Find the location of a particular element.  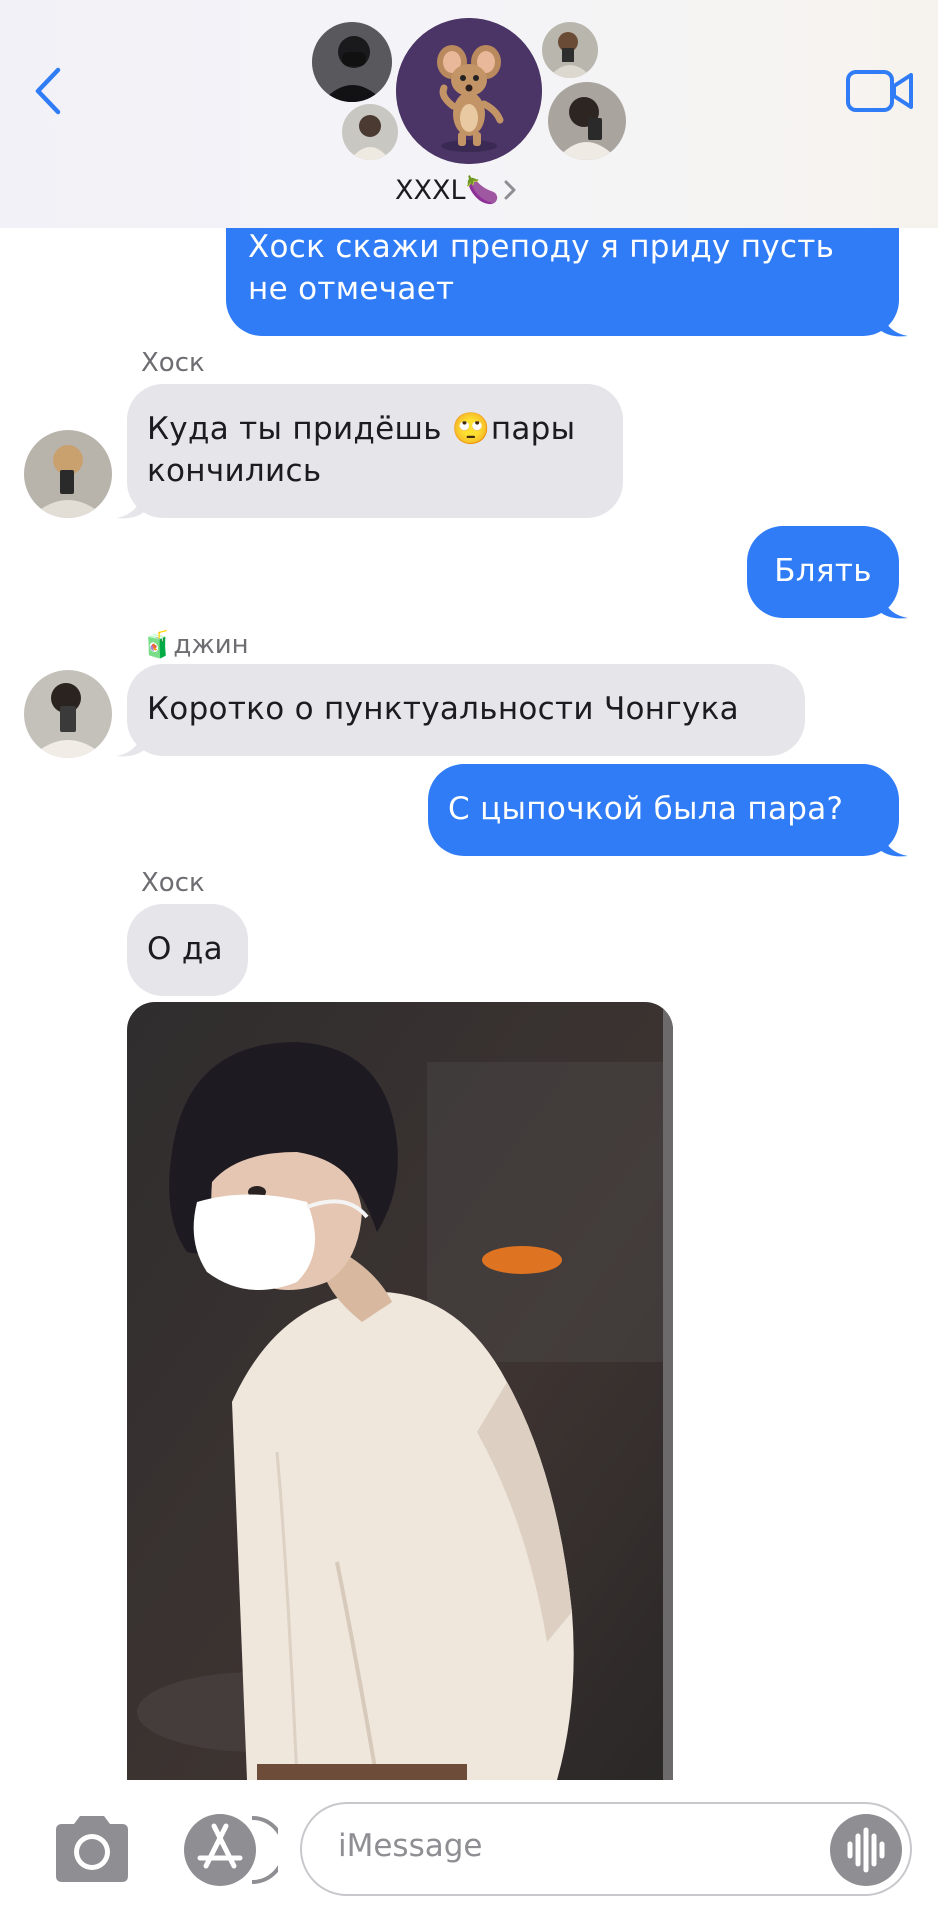

conversation-header: XXXL🍆 is located at coordinates (469, 114).